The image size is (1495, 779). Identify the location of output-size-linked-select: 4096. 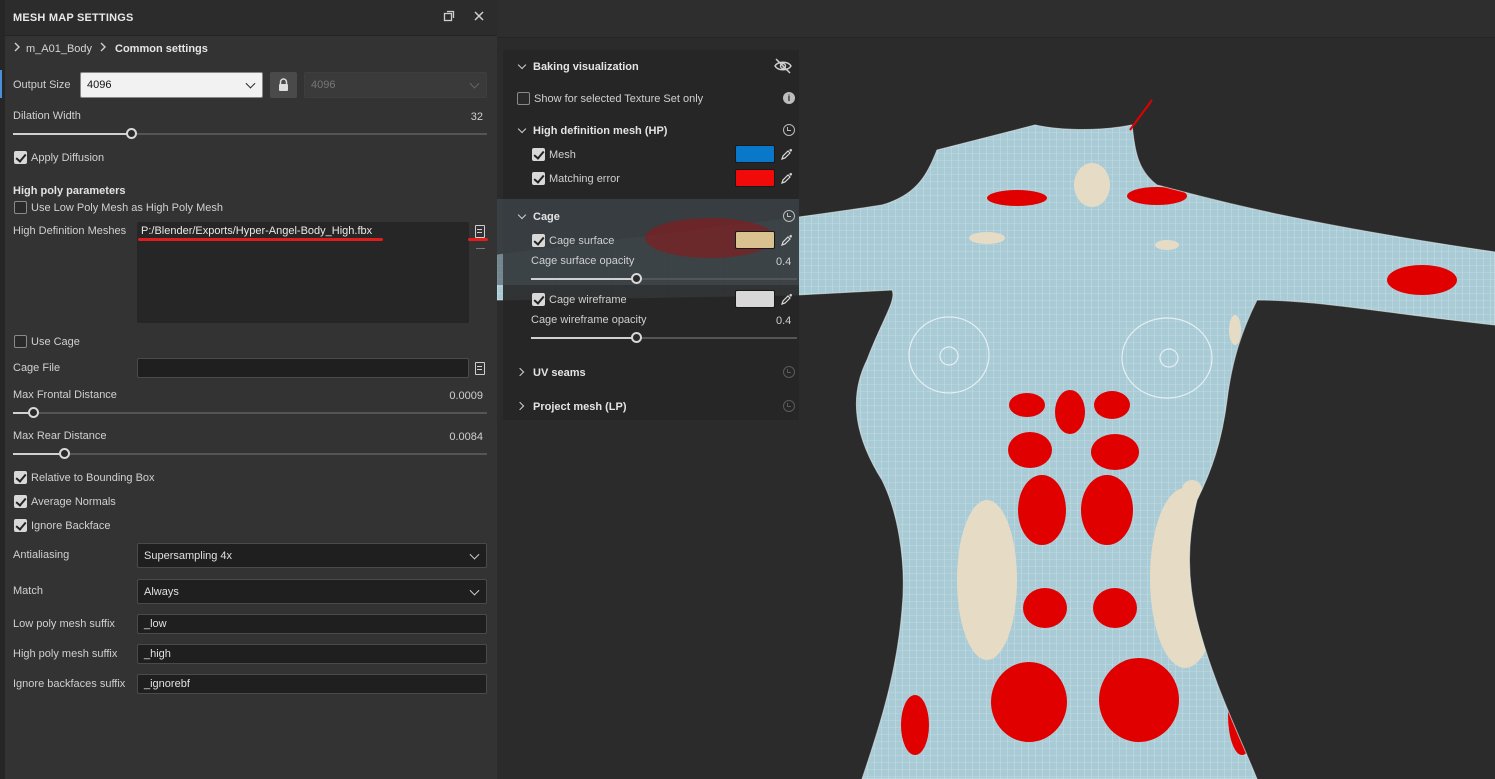
(395, 85).